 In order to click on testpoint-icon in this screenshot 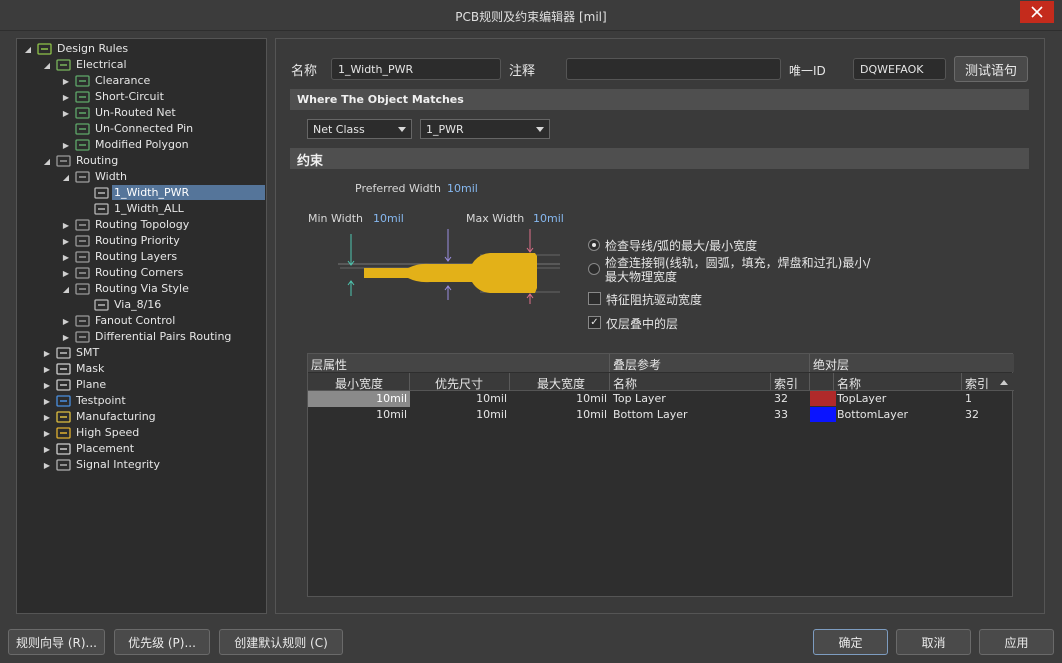, I will do `click(64, 401)`.